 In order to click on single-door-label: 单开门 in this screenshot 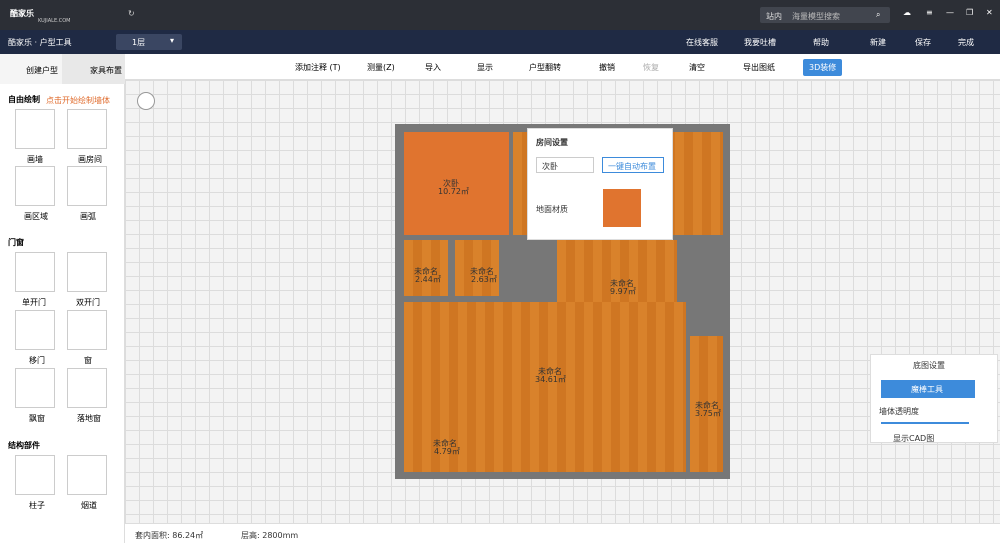, I will do `click(34, 302)`.